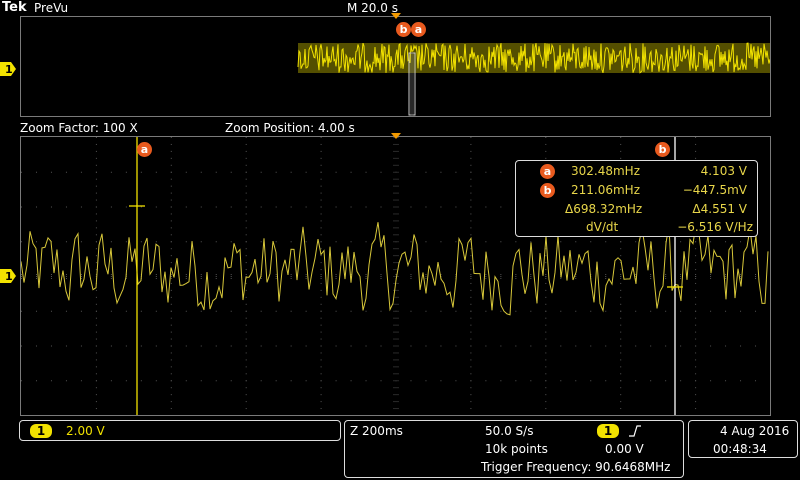 The height and width of the screenshot is (480, 800). I want to click on channel-1-badge: 1, so click(41, 431).